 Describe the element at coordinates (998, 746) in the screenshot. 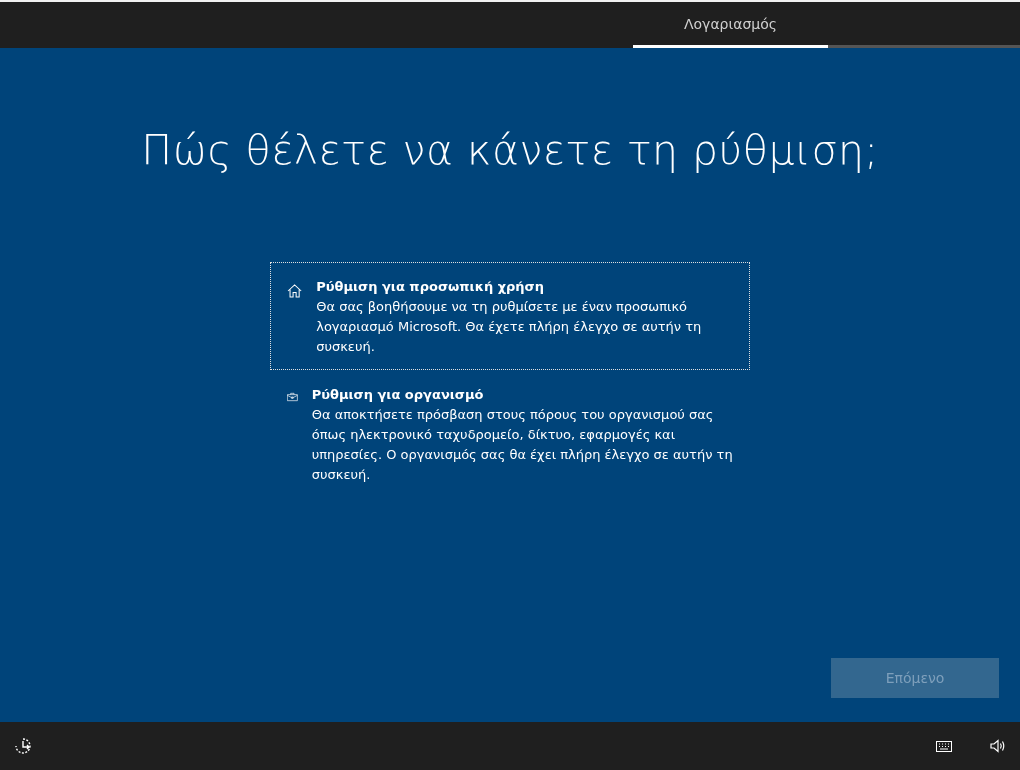

I see `speaker-icon` at that location.